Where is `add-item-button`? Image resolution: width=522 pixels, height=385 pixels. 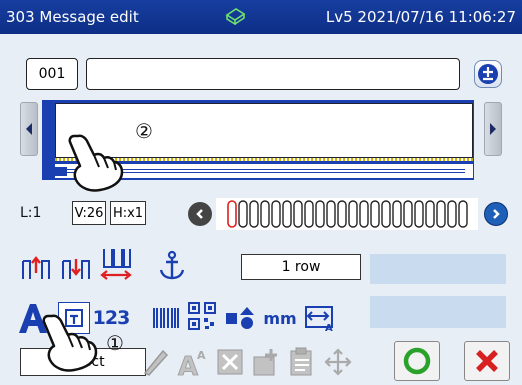 add-item-button is located at coordinates (266, 362).